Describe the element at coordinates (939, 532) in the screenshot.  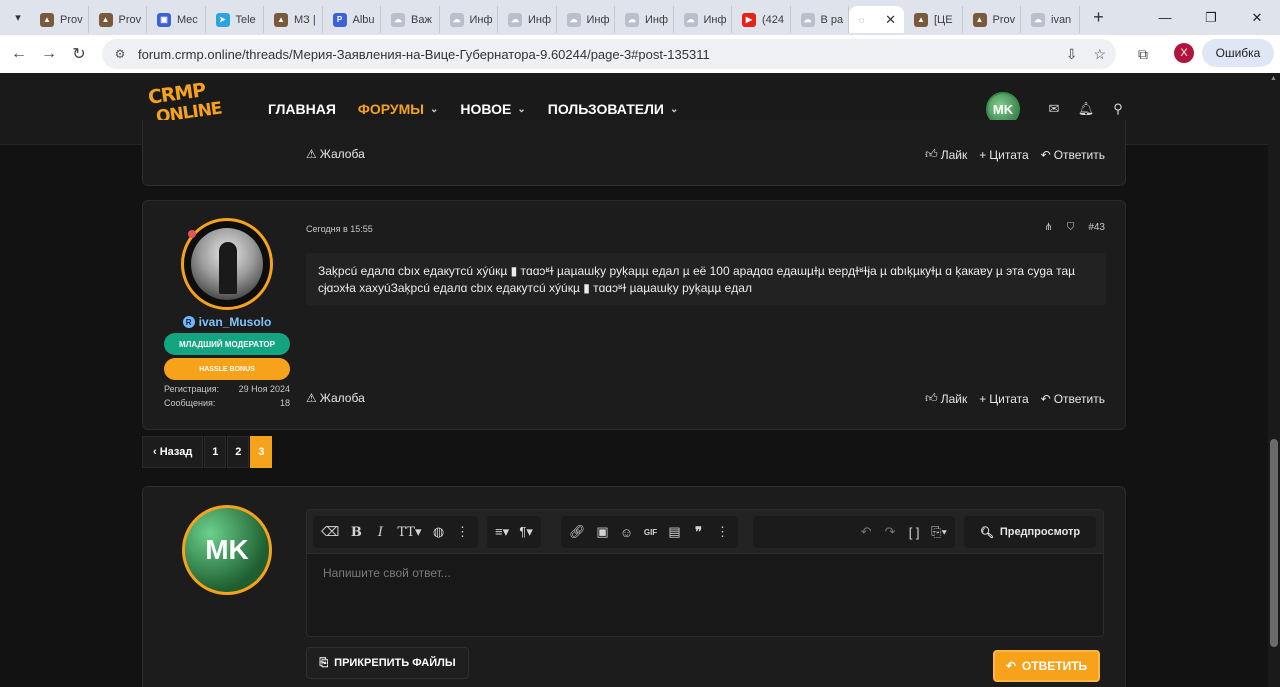
I see `drafts-icon: ⎘▾` at that location.